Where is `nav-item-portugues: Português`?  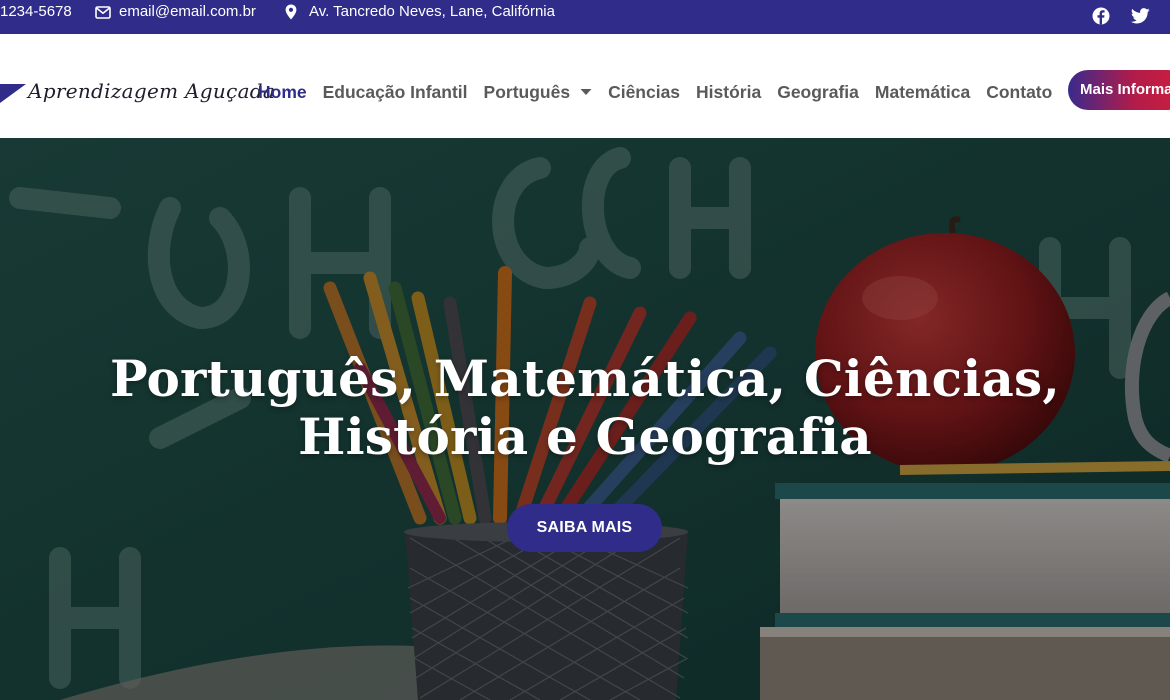 nav-item-portugues: Português is located at coordinates (538, 92).